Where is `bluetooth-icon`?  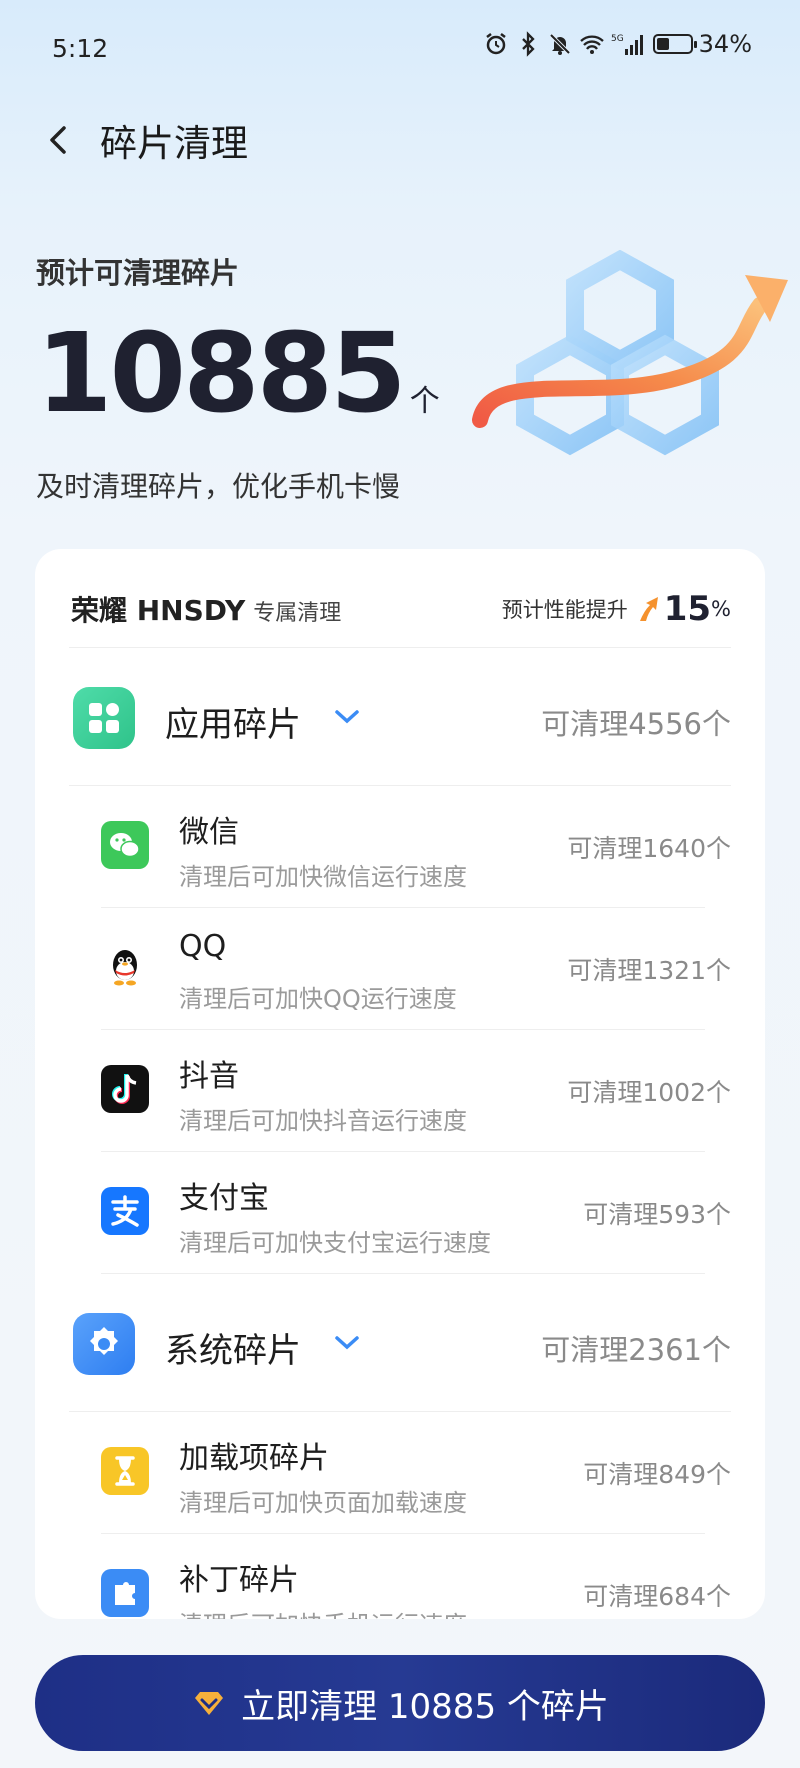
bluetooth-icon is located at coordinates (528, 44).